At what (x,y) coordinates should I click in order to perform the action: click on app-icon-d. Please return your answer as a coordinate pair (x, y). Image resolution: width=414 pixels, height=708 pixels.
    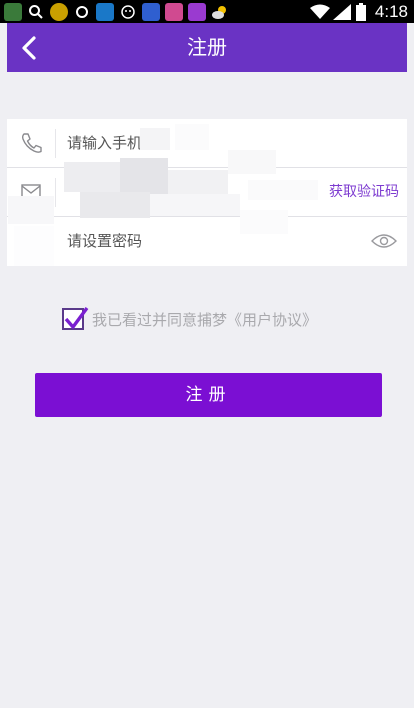
    Looking at the image, I should click on (105, 11).